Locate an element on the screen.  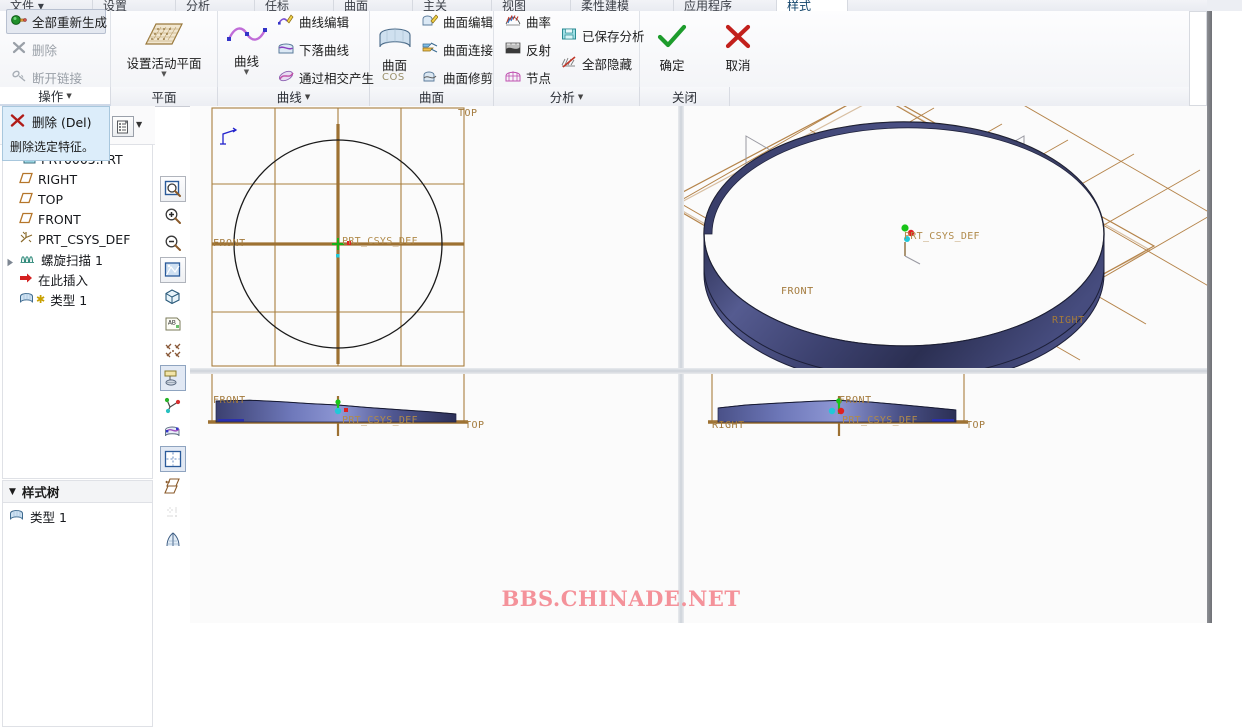
tree-row-csys: PRT_CSYS_DEF is located at coordinates (77, 239).